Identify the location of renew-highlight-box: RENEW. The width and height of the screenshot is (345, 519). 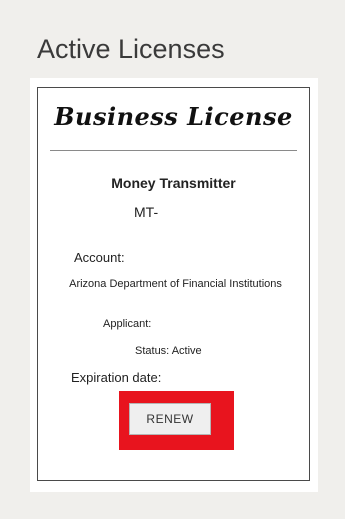
(176, 420).